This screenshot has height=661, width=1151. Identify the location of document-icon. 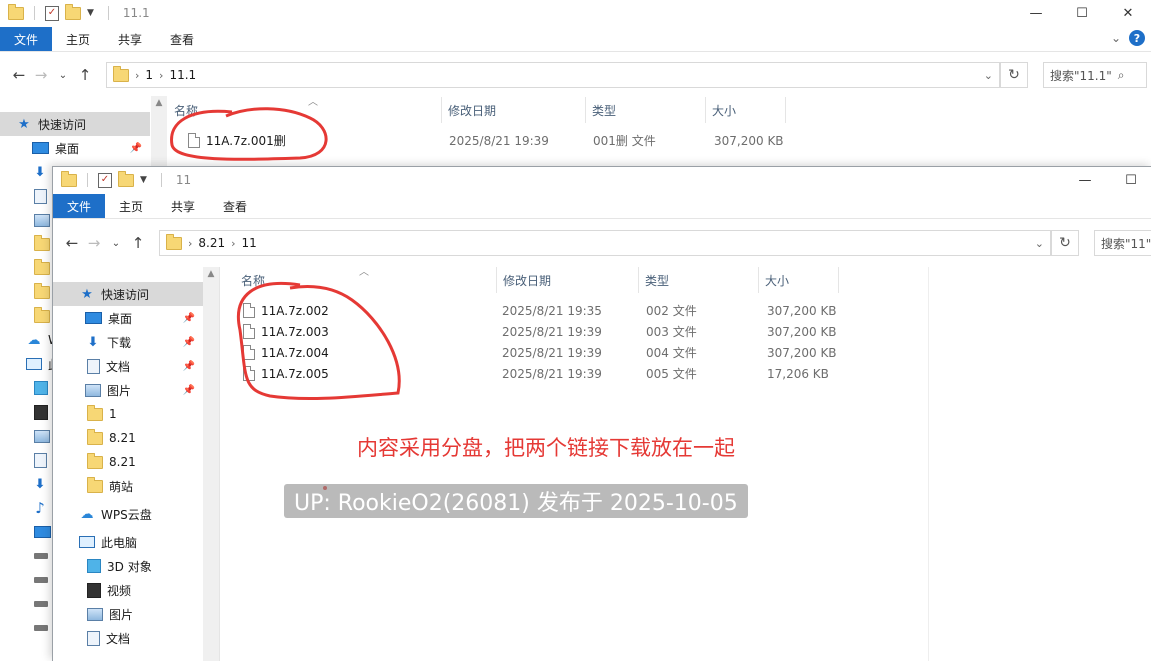
(93, 366).